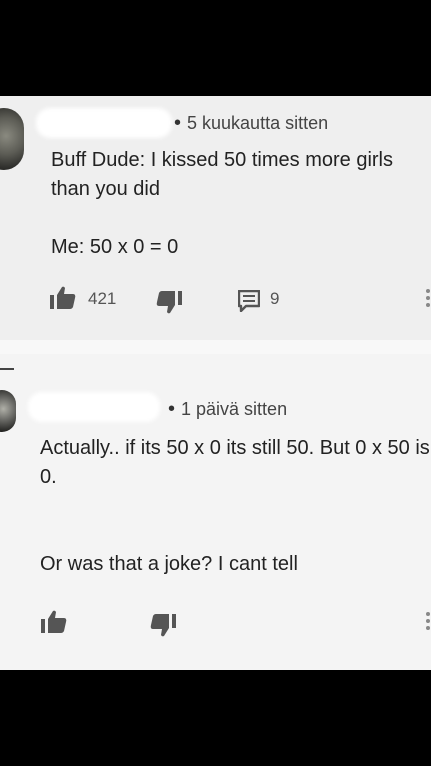 Image resolution: width=431 pixels, height=766 pixels. I want to click on thumbs-down-icon, so click(163, 625).